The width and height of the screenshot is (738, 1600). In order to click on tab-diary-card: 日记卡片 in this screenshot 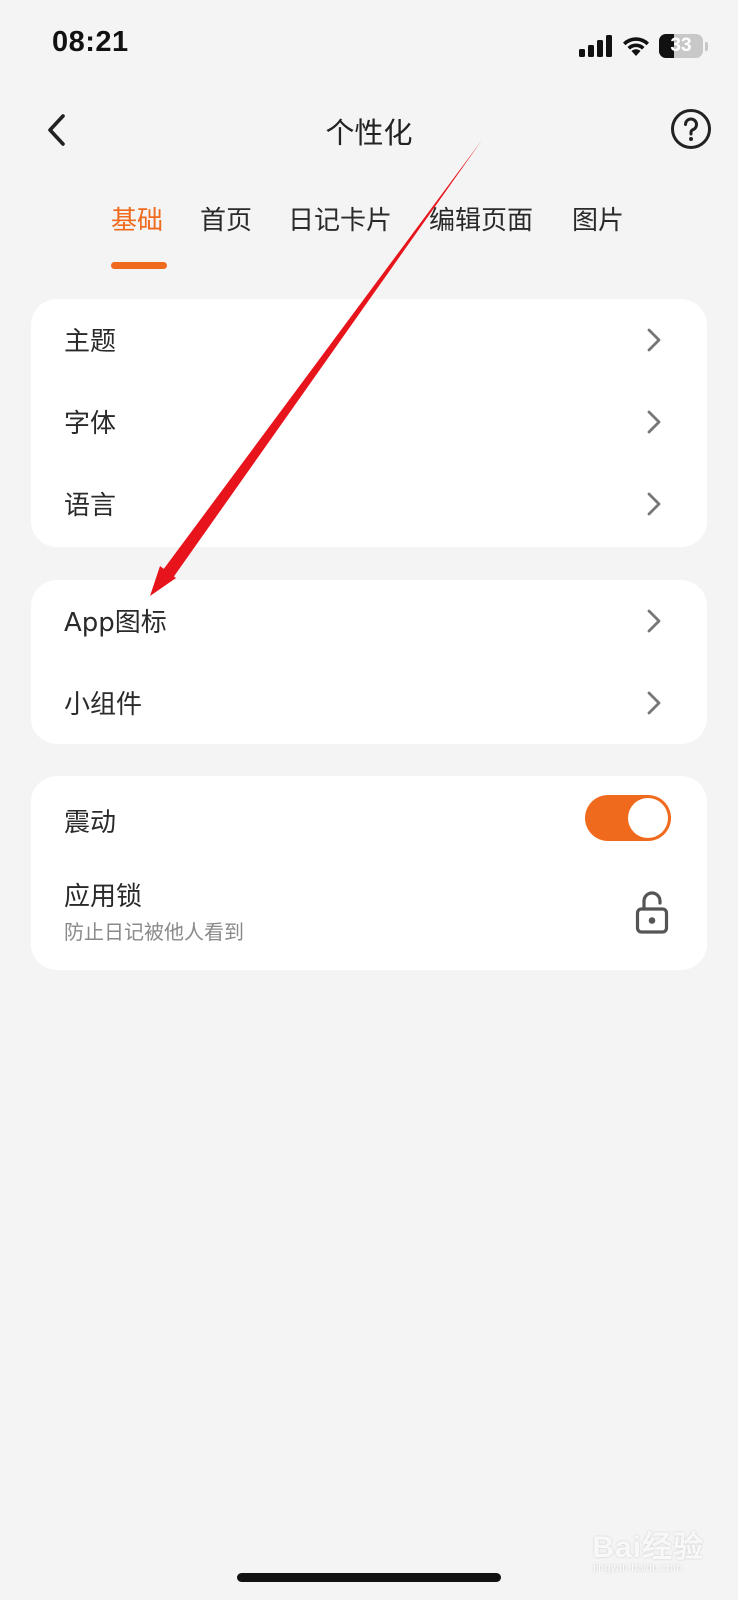, I will do `click(340, 218)`.